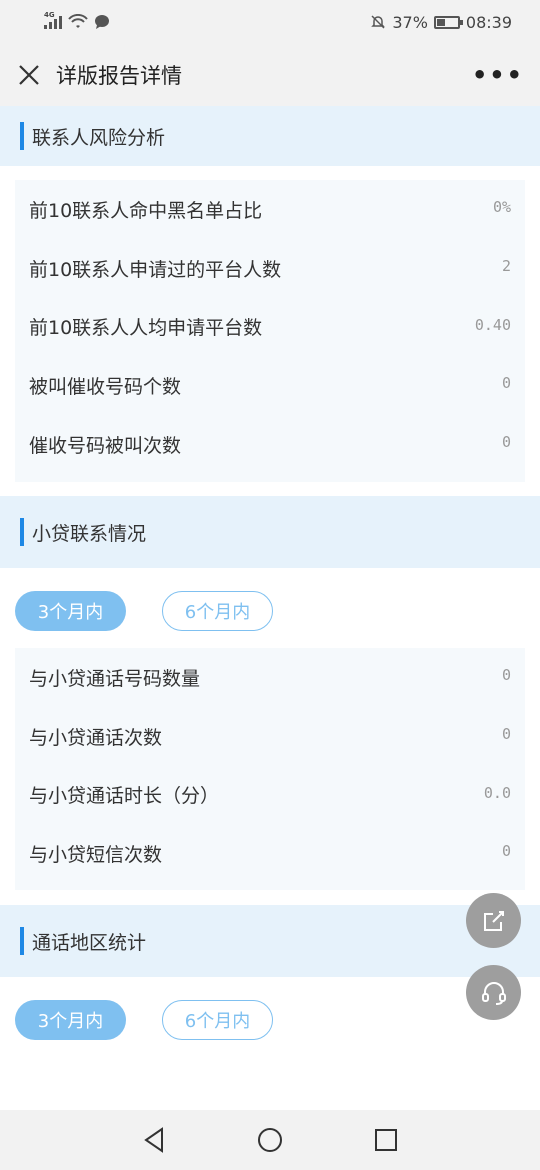 This screenshot has height=1170, width=540. I want to click on section-title: 通话地区统计, so click(89, 942).